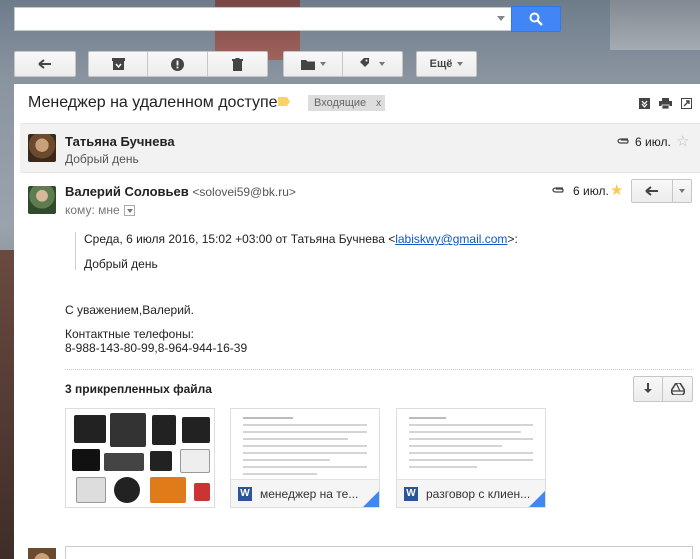 The width and height of the screenshot is (700, 559). Describe the element at coordinates (244, 192) in the screenshot. I see `sender-email: <solovei59@bk.ru>` at that location.